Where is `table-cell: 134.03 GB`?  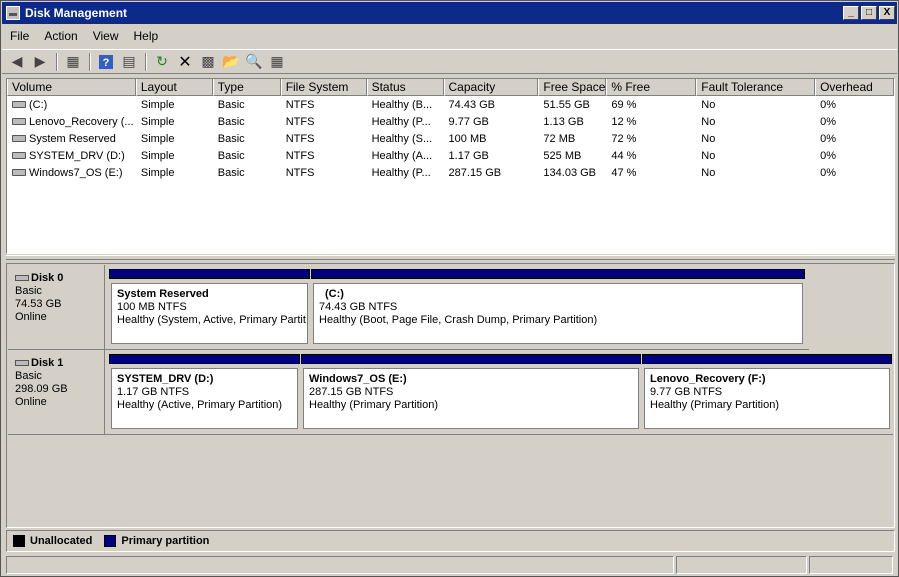
table-cell: 134.03 GB is located at coordinates (570, 172).